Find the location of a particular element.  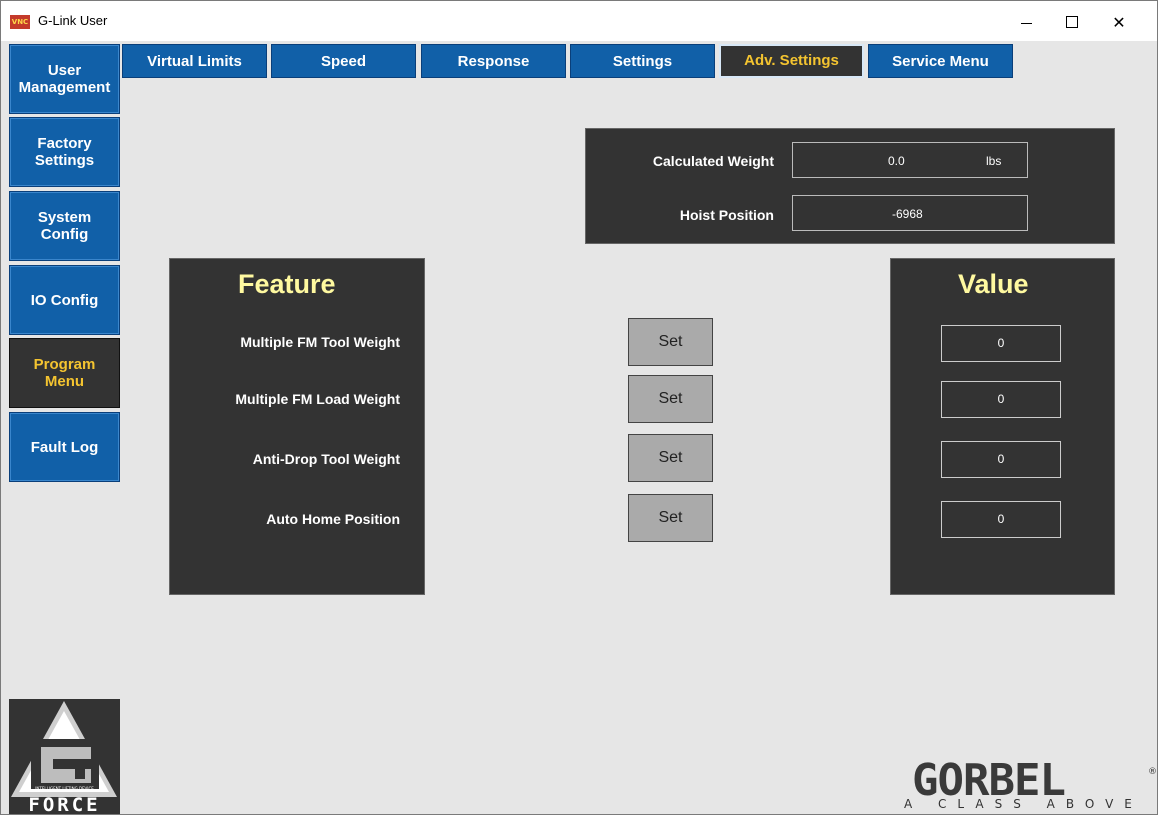

close-icon: ✕ is located at coordinates (1119, 22).